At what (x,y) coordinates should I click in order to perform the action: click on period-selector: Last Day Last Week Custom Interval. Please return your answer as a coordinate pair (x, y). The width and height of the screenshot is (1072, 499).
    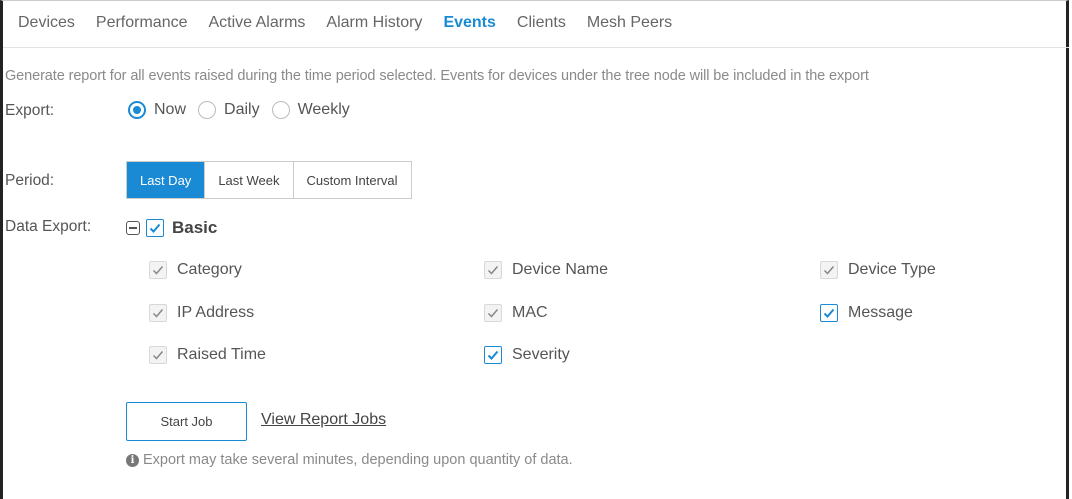
    Looking at the image, I should click on (269, 180).